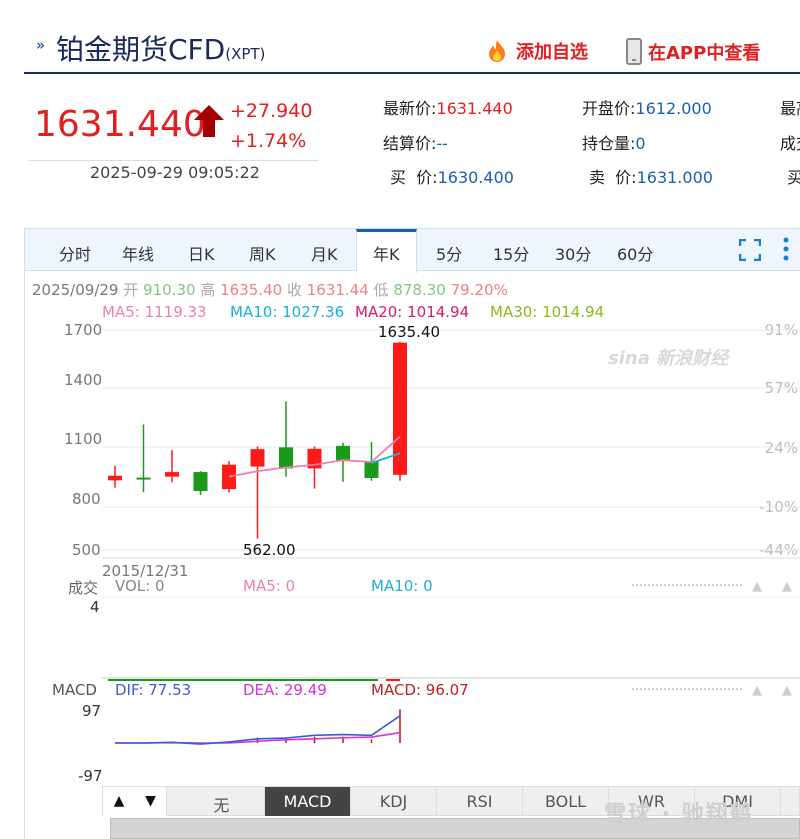 This screenshot has width=800, height=839. Describe the element at coordinates (420, 690) in the screenshot. I see `macd-value: MACD: 96.07` at that location.